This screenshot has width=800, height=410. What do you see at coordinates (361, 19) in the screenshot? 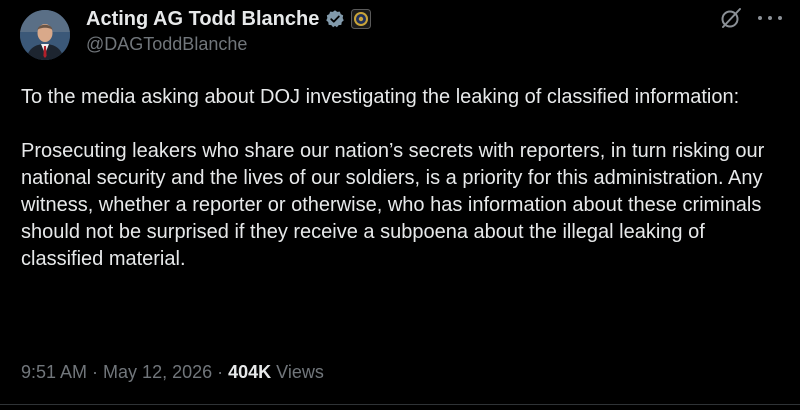
I see `doj-seal-icon` at bounding box center [361, 19].